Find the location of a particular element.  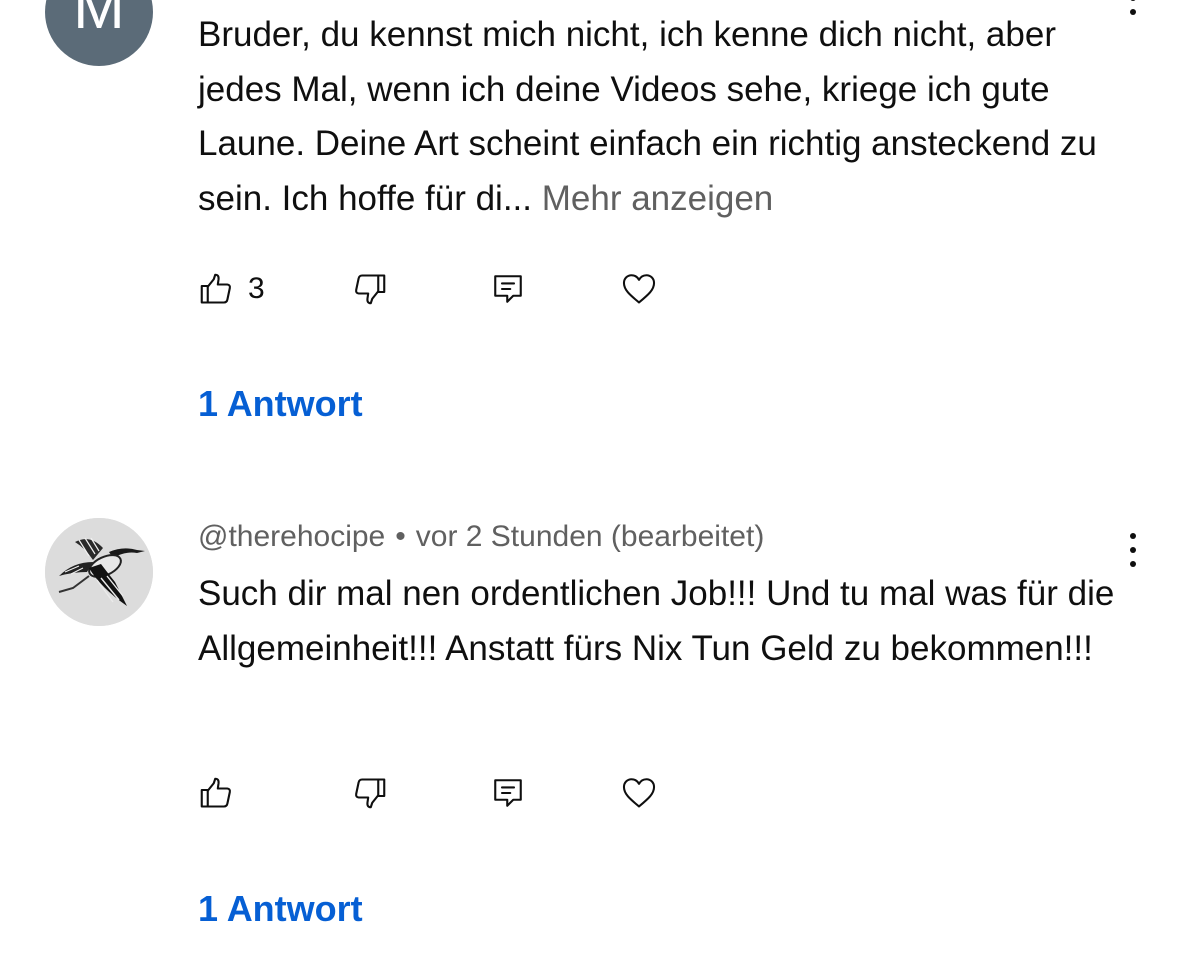

avatar: M is located at coordinates (99, 33).